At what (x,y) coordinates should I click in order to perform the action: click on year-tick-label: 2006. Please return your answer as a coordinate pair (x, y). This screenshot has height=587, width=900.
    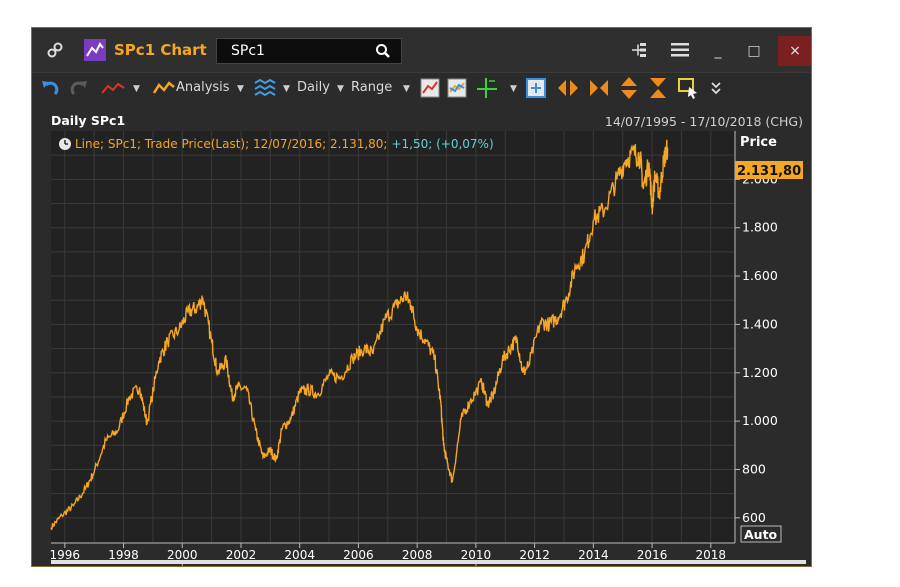
    Looking at the image, I should click on (358, 555).